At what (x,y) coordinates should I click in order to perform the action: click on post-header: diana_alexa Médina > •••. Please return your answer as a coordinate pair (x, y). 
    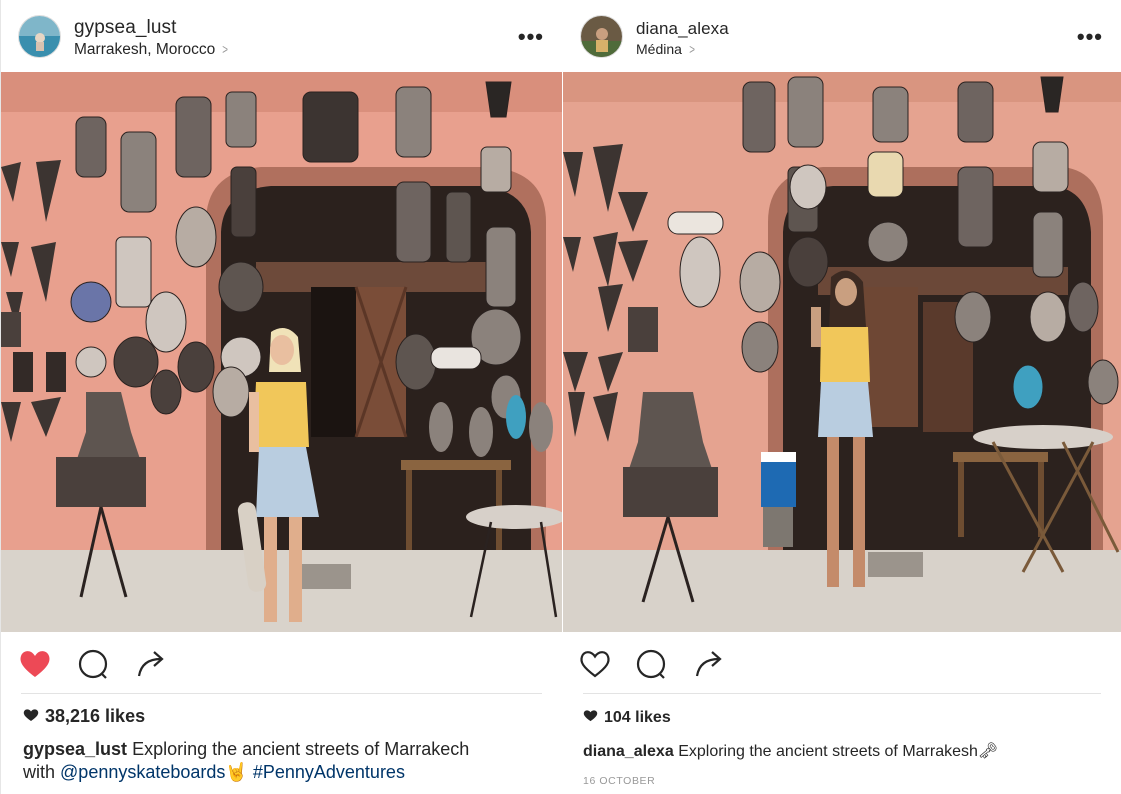
    Looking at the image, I should click on (842, 36).